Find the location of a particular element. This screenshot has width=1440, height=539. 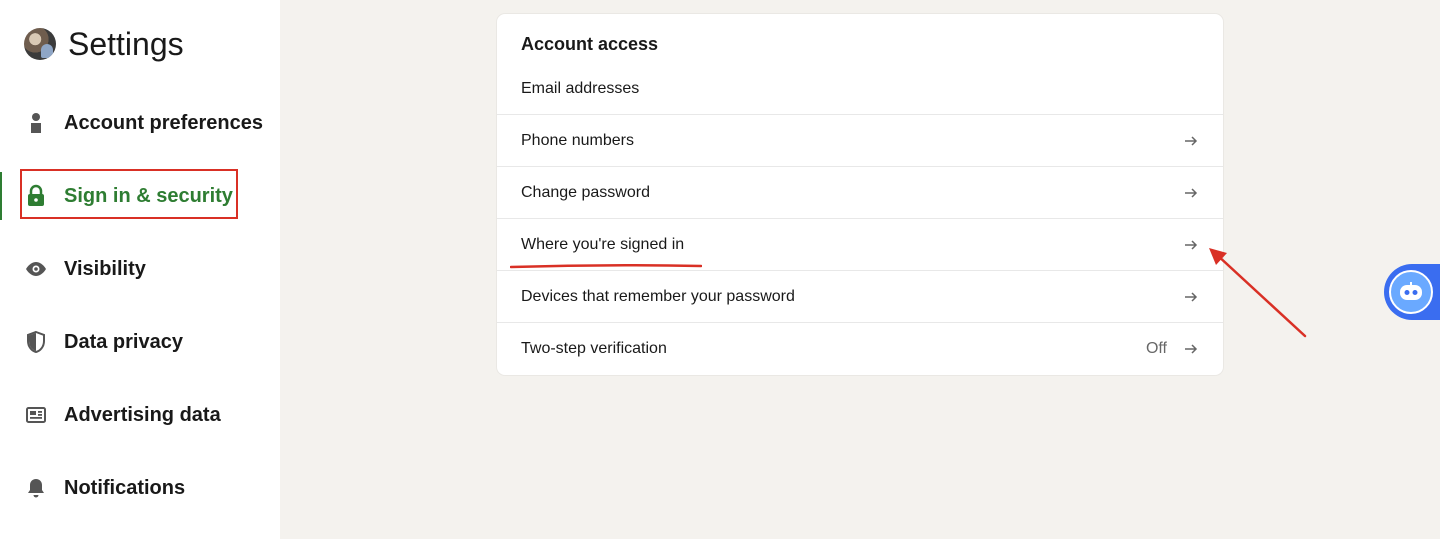

row-phone-numbers: Phone numbers is located at coordinates (860, 140).